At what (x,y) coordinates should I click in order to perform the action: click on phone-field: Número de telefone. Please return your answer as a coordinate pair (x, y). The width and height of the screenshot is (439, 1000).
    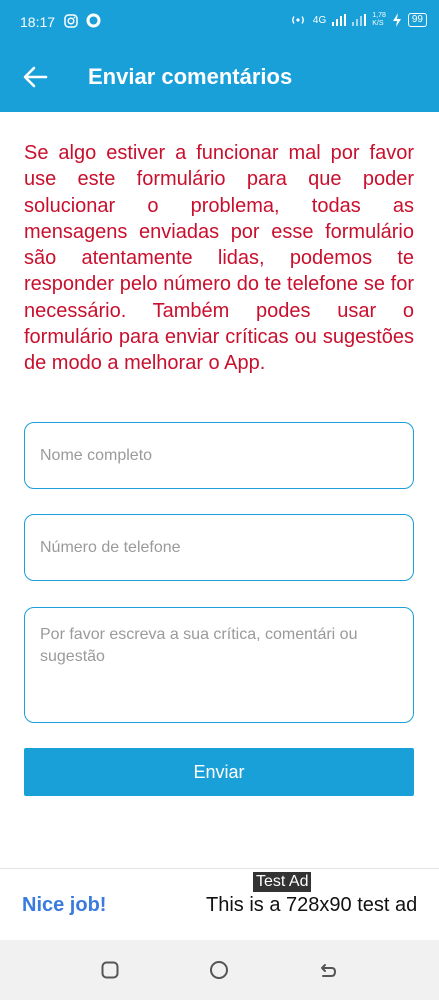
    Looking at the image, I should click on (219, 547).